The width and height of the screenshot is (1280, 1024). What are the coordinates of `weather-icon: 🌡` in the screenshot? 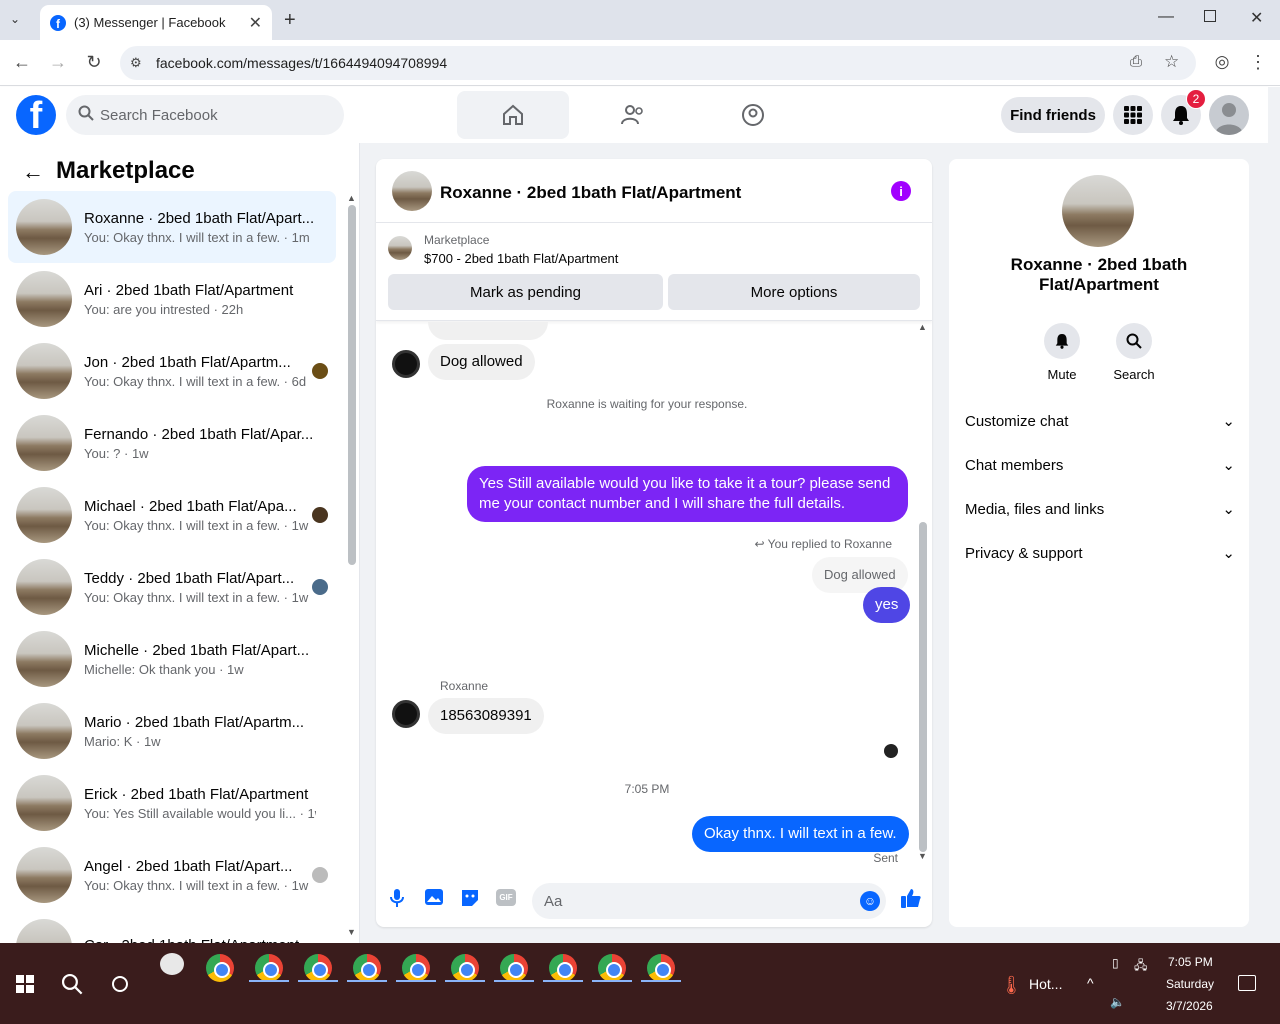 It's located at (1011, 985).